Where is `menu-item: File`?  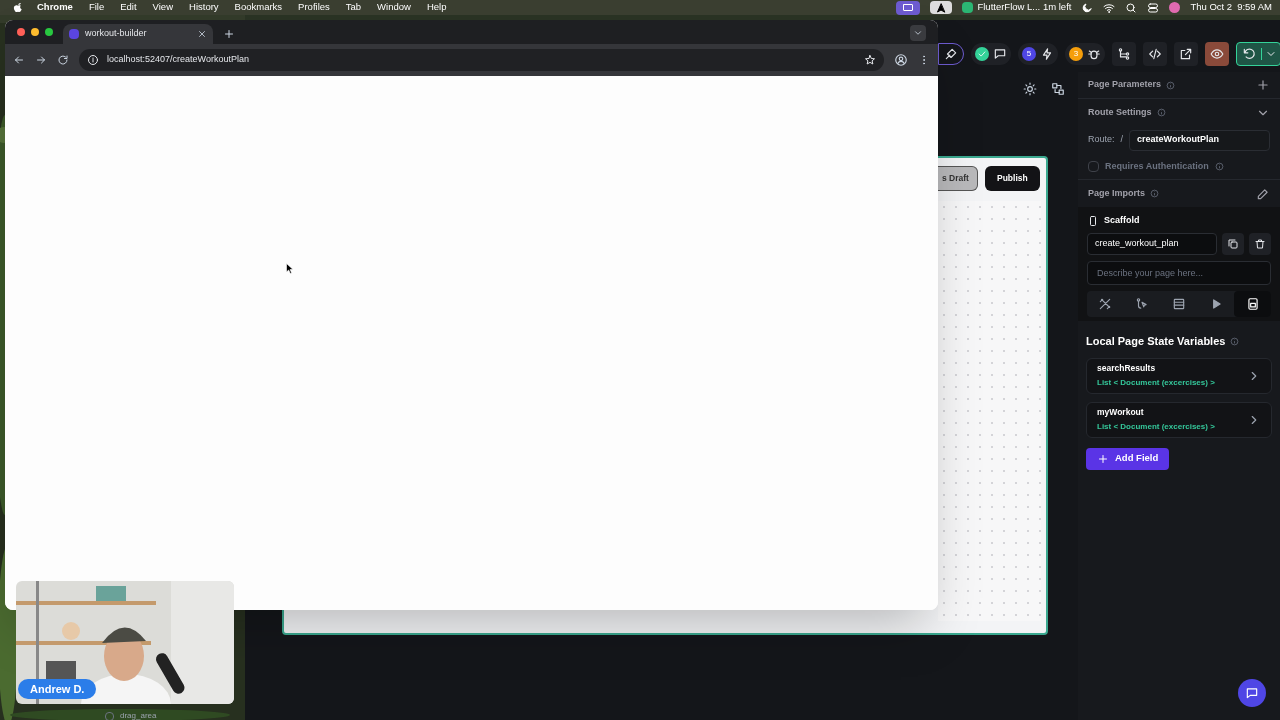
menu-item: File is located at coordinates (96, 7).